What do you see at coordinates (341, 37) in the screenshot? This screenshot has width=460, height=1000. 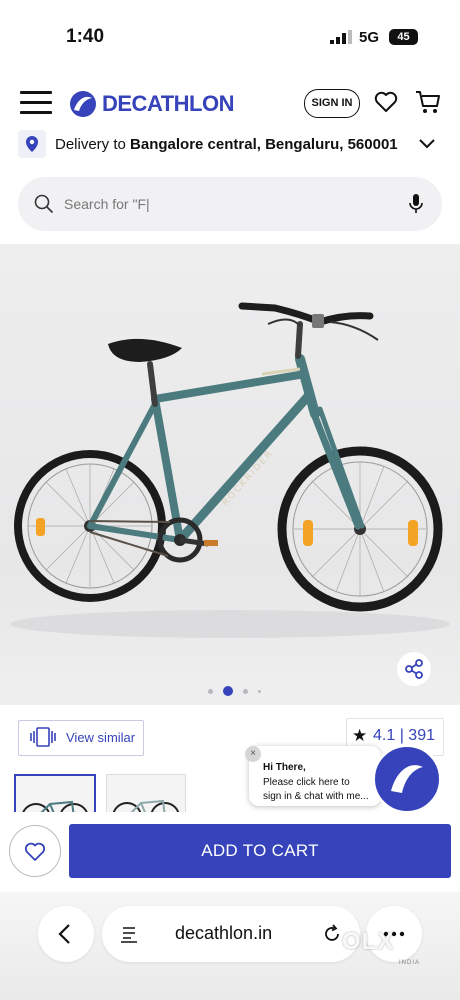 I see `signal-icon` at bounding box center [341, 37].